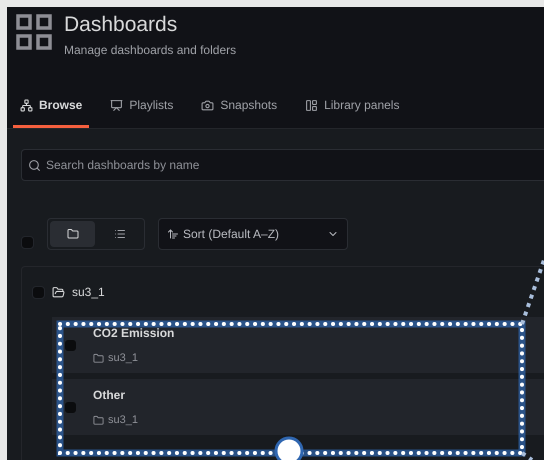  I want to click on dashboard-title: CO2 Emission, so click(133, 333).